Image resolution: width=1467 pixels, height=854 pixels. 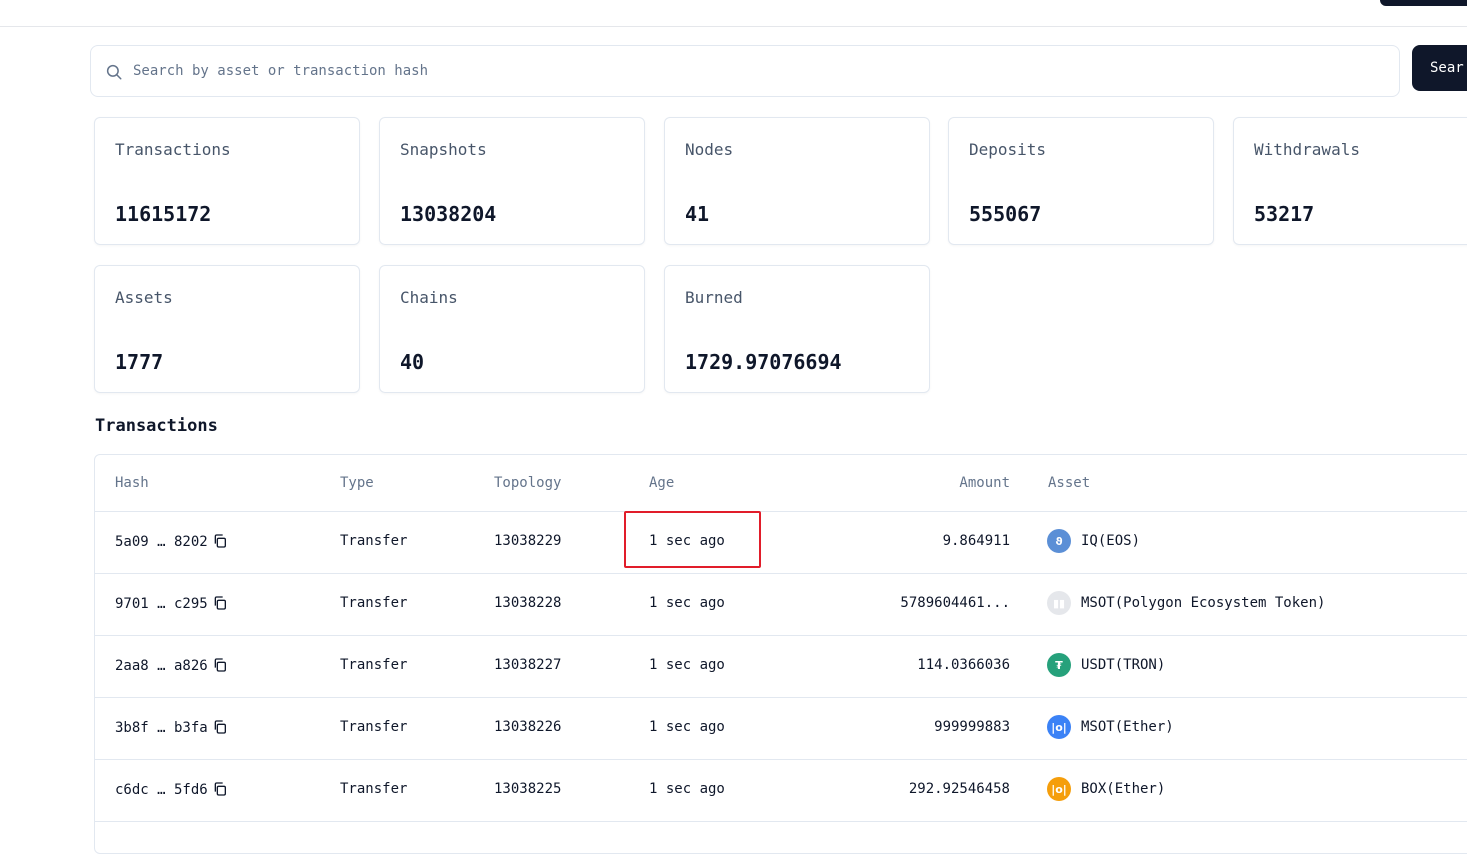 I want to click on hash-cell: 3b8f … b3fa, so click(x=171, y=727).